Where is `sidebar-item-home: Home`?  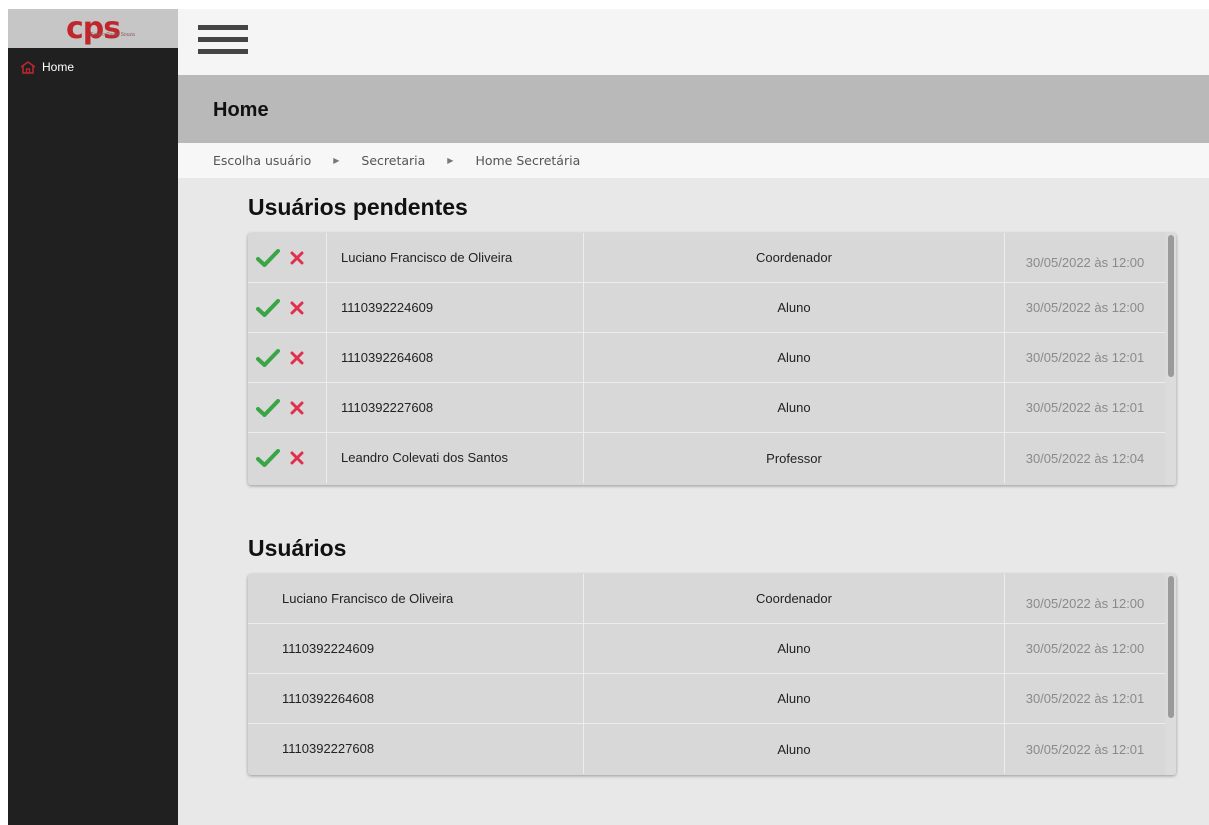 sidebar-item-home: Home is located at coordinates (93, 67).